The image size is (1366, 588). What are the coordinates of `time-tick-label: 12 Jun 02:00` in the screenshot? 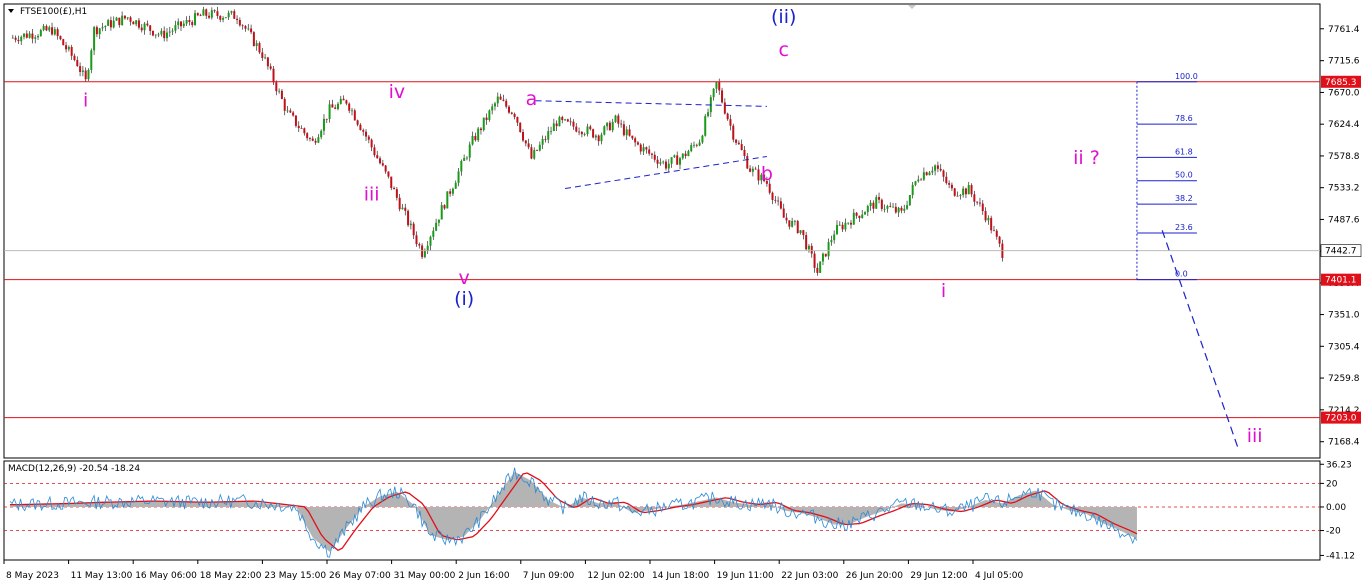 It's located at (615, 576).